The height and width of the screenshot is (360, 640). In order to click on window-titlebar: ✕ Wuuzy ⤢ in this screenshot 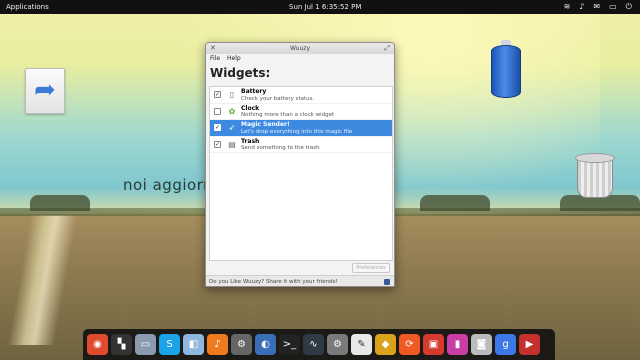, I will do `click(300, 48)`.